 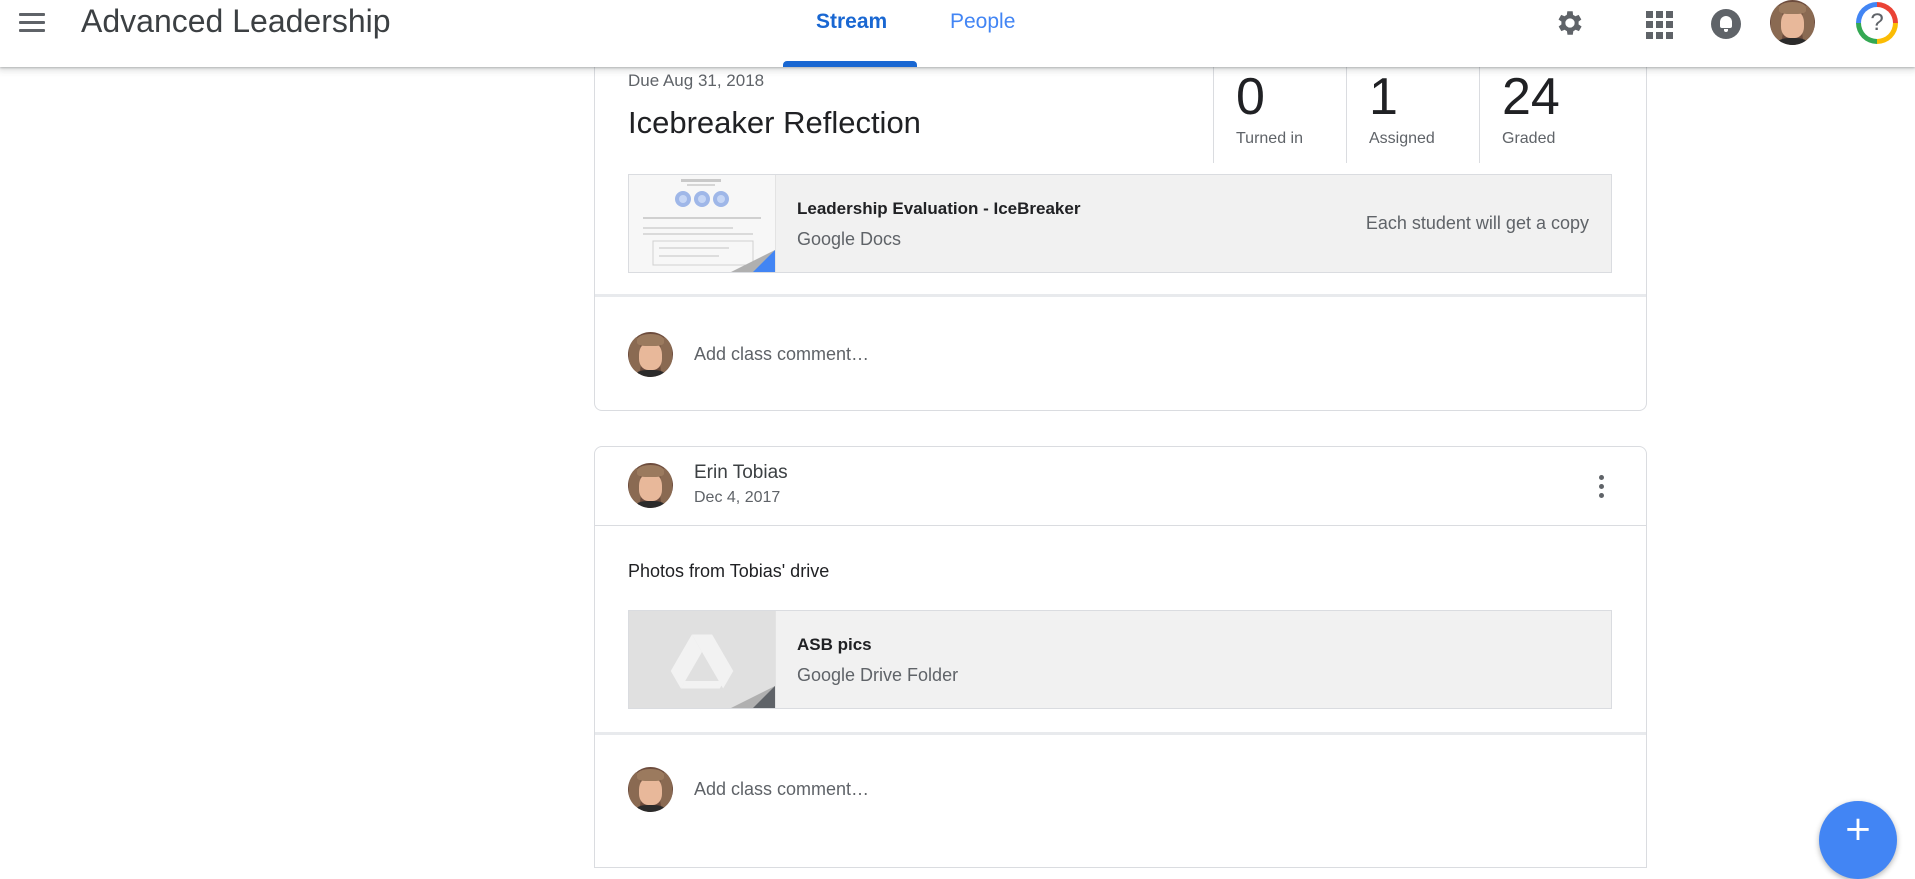 I want to click on drive-folder-attachment: ASB pics Google Drive Folder, so click(x=1120, y=659).